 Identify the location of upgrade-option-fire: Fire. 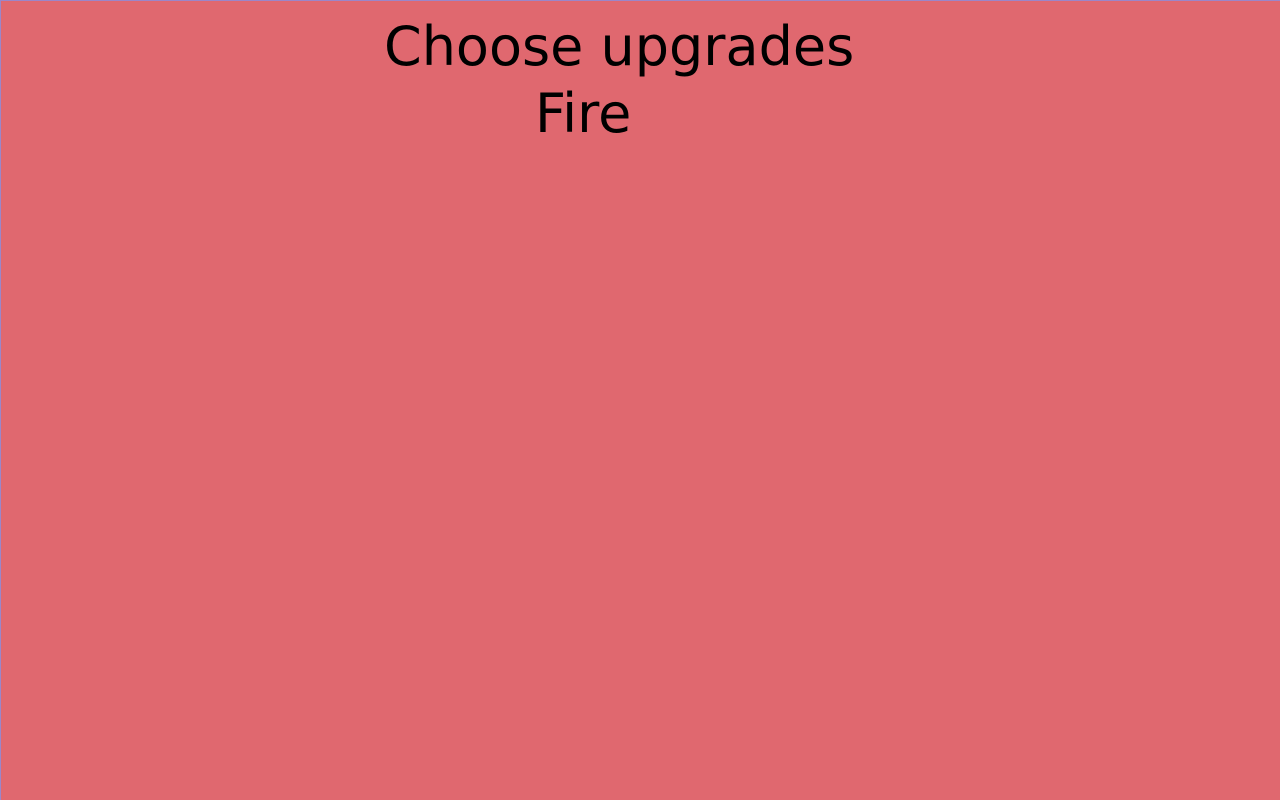
(583, 114).